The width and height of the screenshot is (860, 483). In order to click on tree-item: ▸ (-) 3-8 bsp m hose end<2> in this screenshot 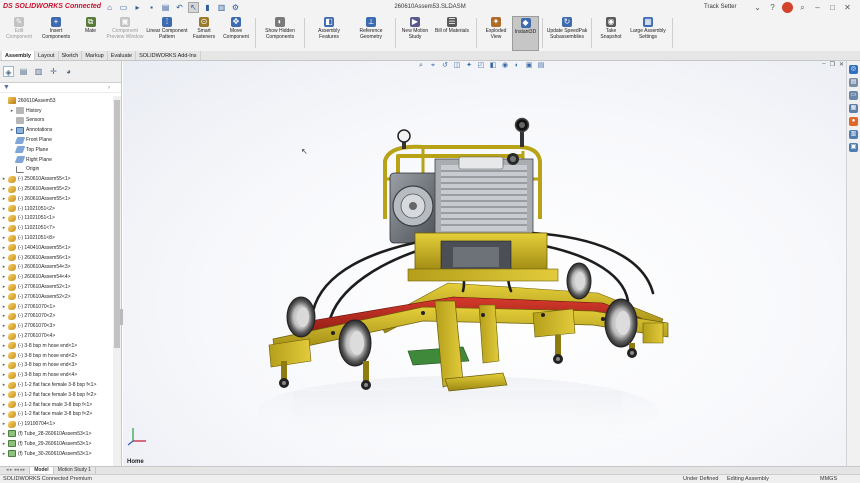, I will do `click(56, 356)`.